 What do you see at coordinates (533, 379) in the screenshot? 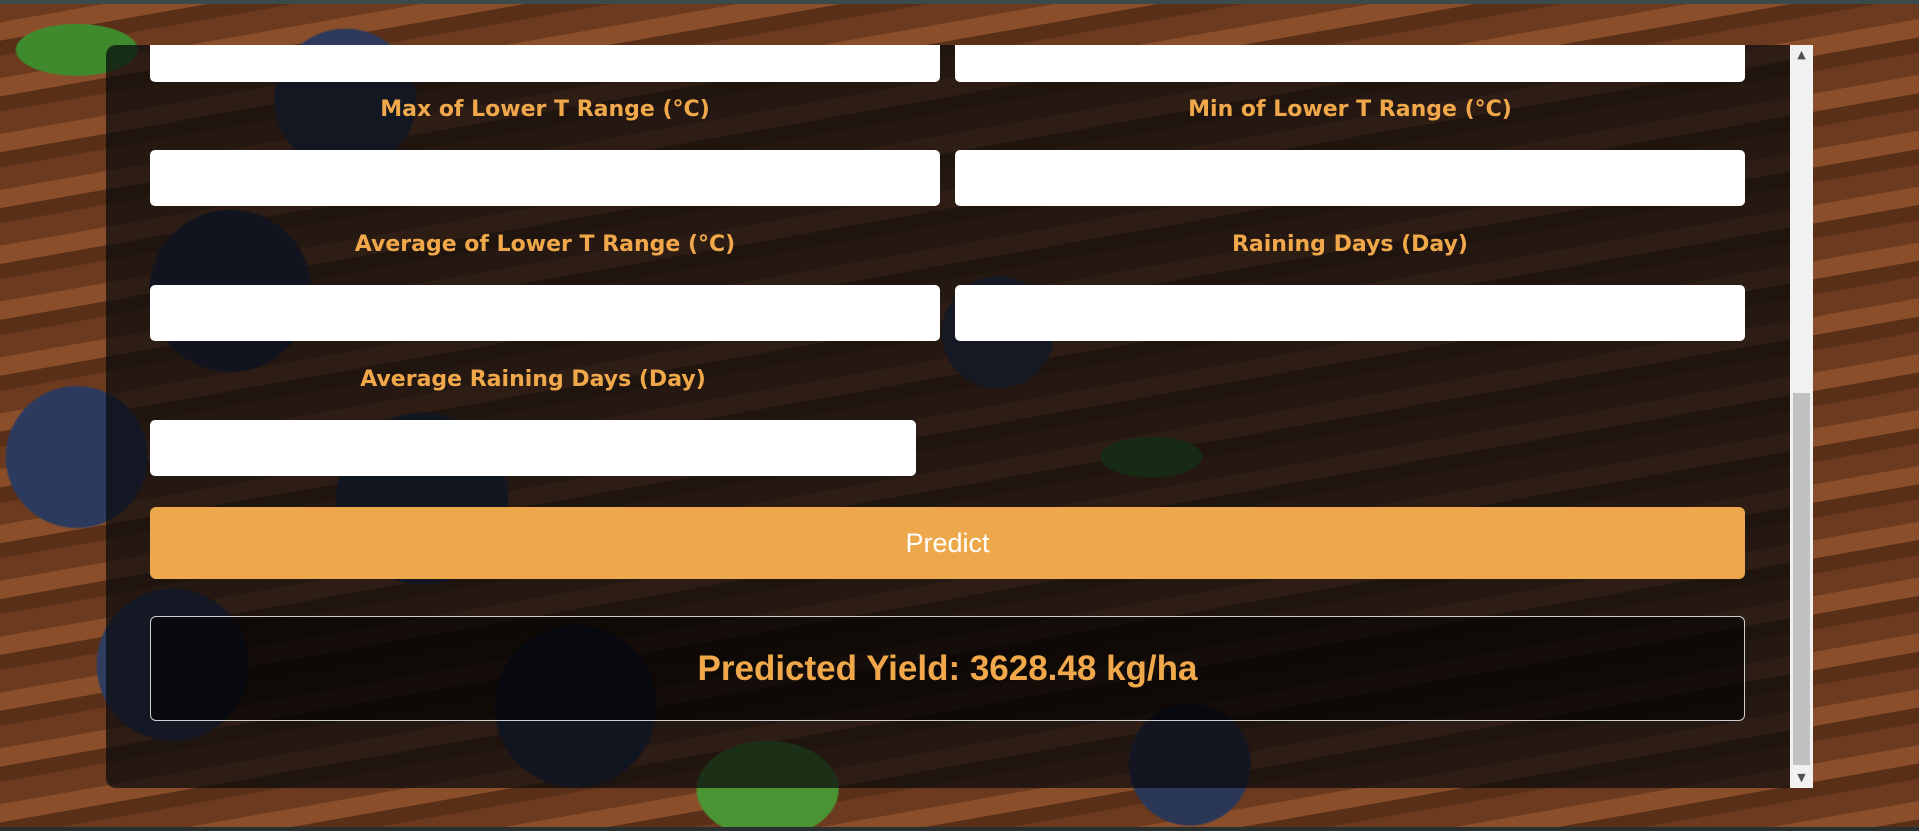
I see `label-average-raining-days: Average Raining Days (Day)` at bounding box center [533, 379].